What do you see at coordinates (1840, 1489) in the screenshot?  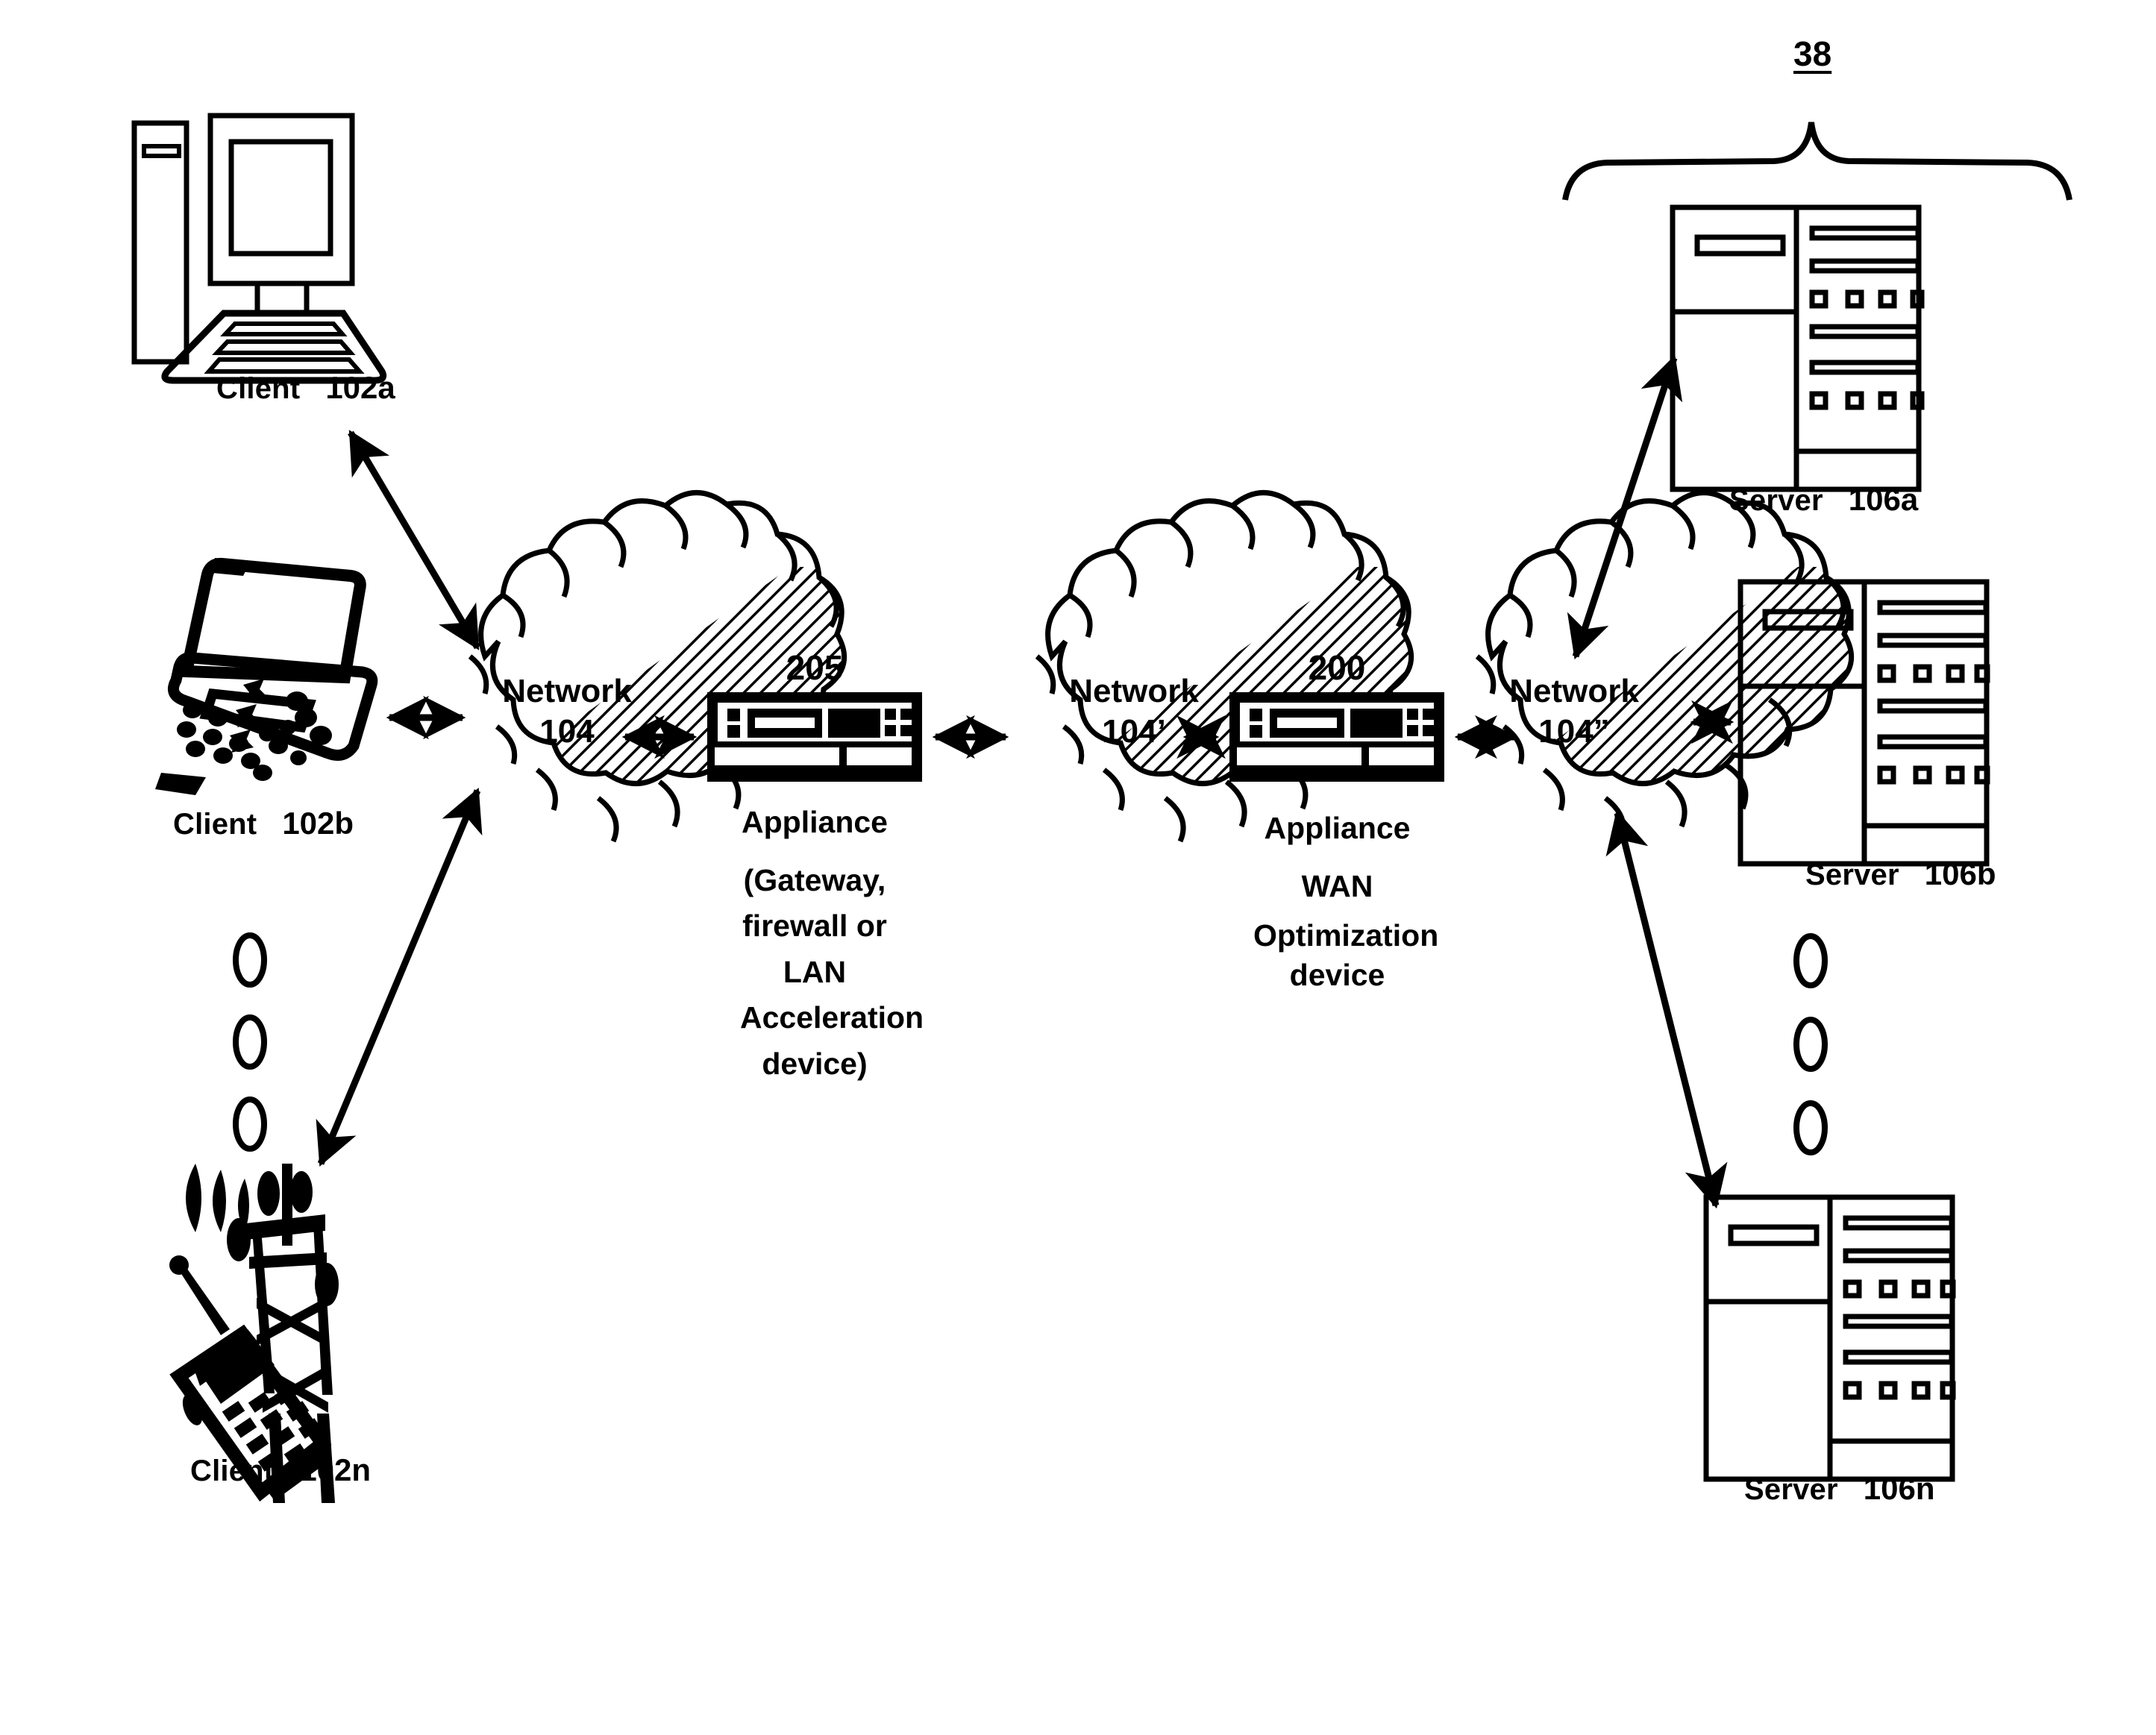 I see `server-106n-caption: Server 106n` at bounding box center [1840, 1489].